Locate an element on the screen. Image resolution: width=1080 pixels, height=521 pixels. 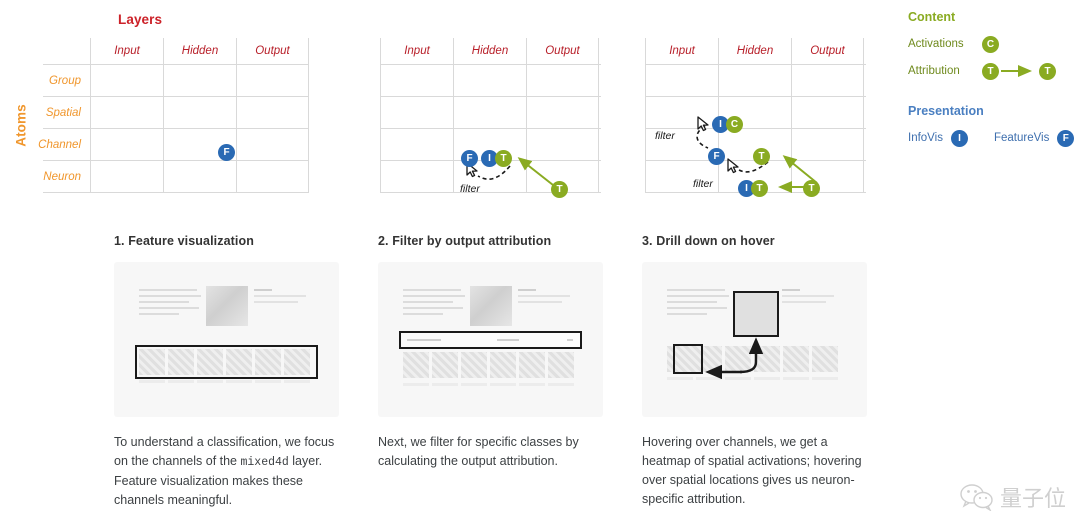
drill-down-screenshot is located at coordinates (754, 339).